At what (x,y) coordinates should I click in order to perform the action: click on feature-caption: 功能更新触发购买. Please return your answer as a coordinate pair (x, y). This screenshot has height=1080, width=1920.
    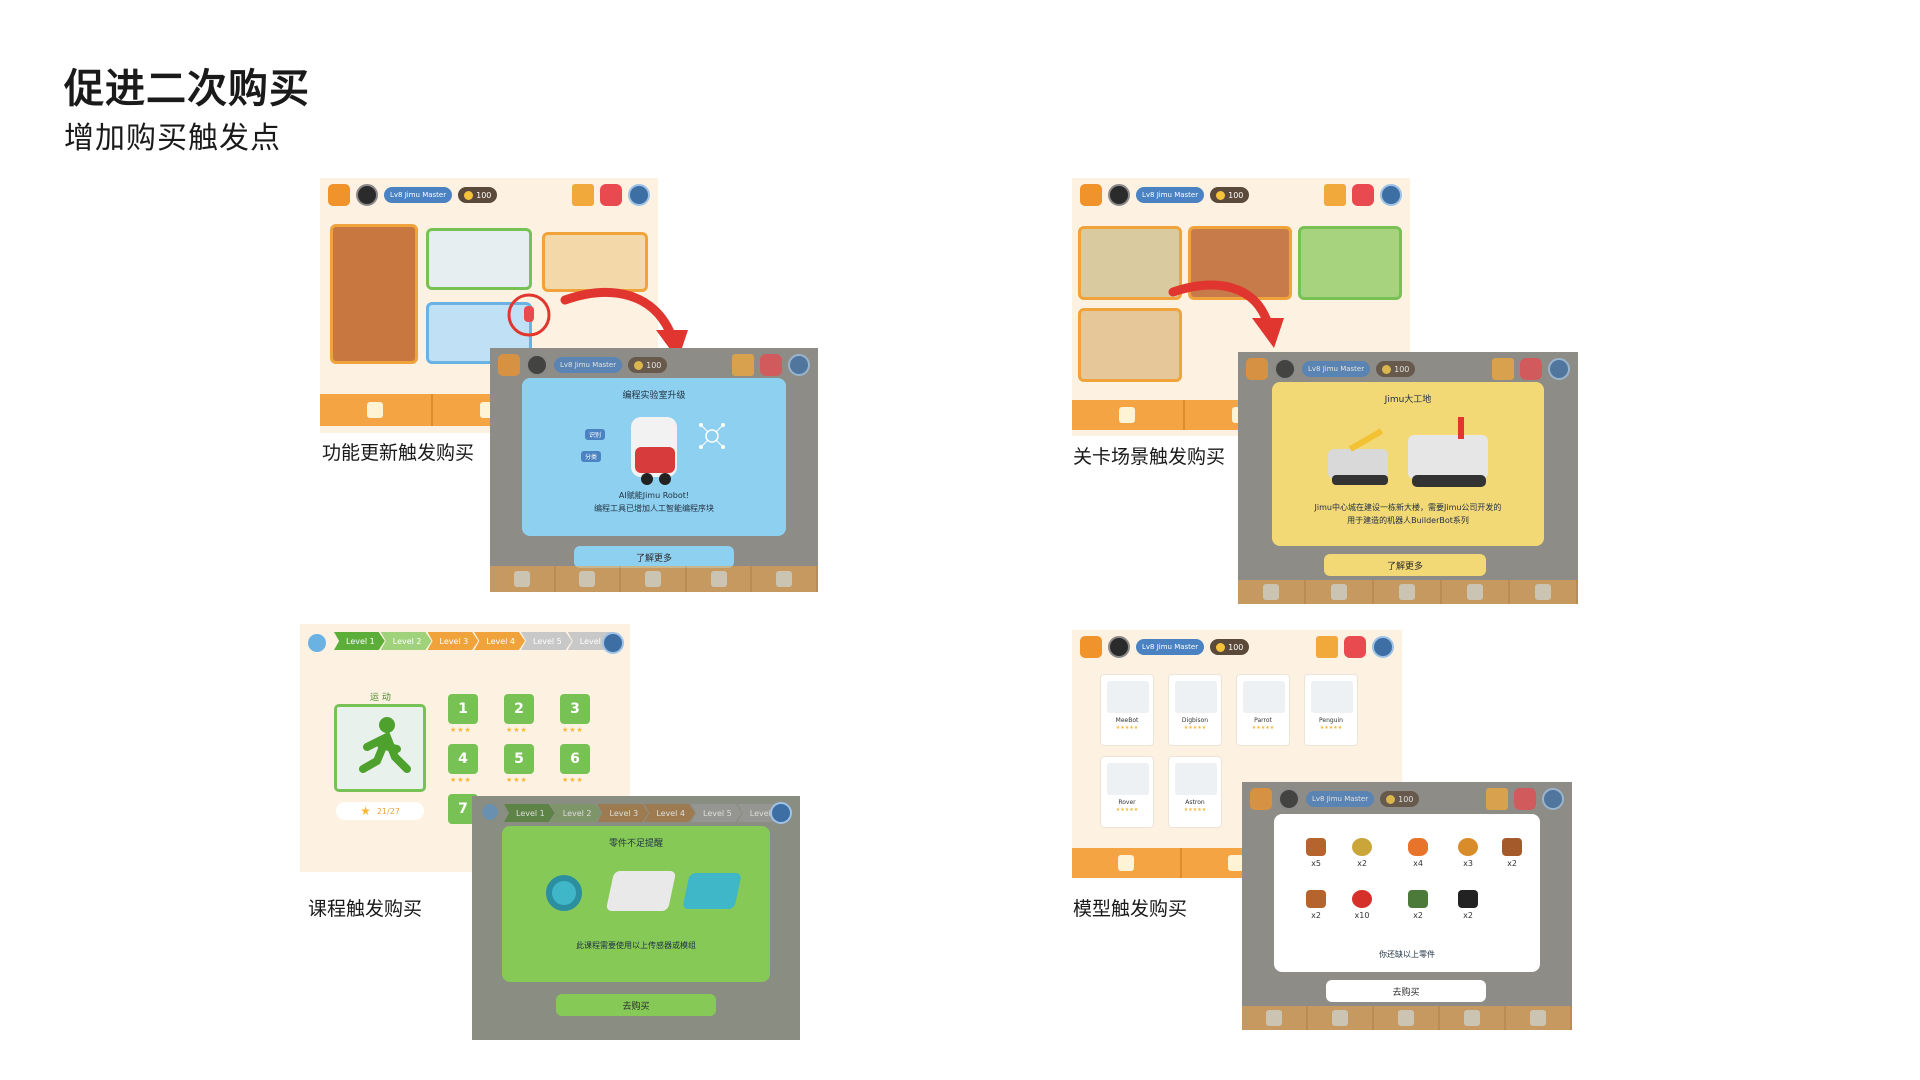
    Looking at the image, I should click on (398, 453).